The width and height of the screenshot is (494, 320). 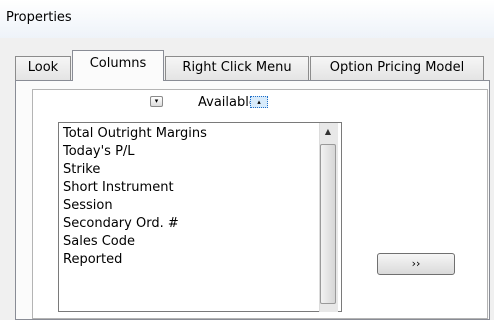 I want to click on sort-down-button: ▾, so click(x=156, y=101).